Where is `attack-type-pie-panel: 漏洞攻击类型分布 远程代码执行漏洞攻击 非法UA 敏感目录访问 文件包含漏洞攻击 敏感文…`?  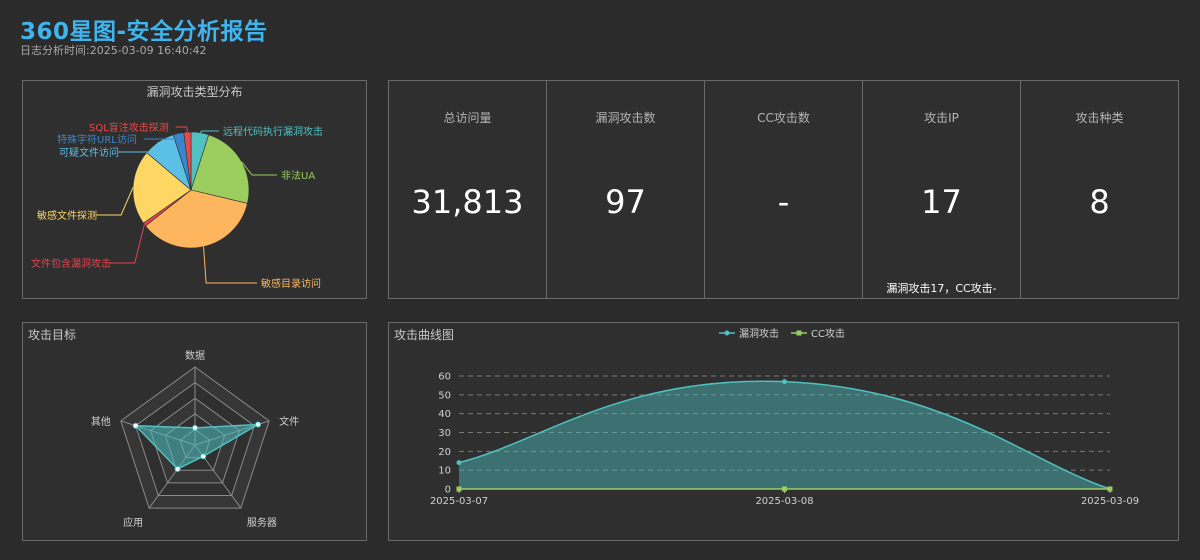
attack-type-pie-panel: 漏洞攻击类型分布 远程代码执行漏洞攻击 非法UA 敏感目录访问 文件包含漏洞攻击 敏感文… is located at coordinates (194, 189).